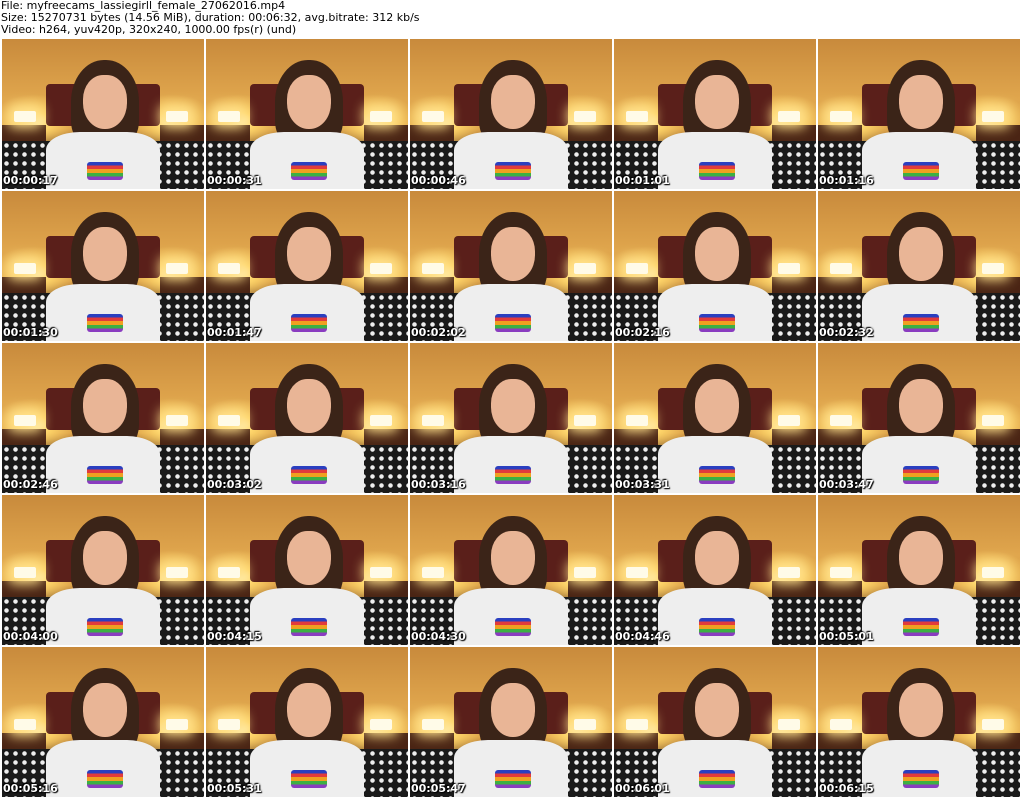 Image resolution: width=1024 pixels, height=799 pixels. I want to click on video-frame-thumbnail: 00:03:02, so click(307, 418).